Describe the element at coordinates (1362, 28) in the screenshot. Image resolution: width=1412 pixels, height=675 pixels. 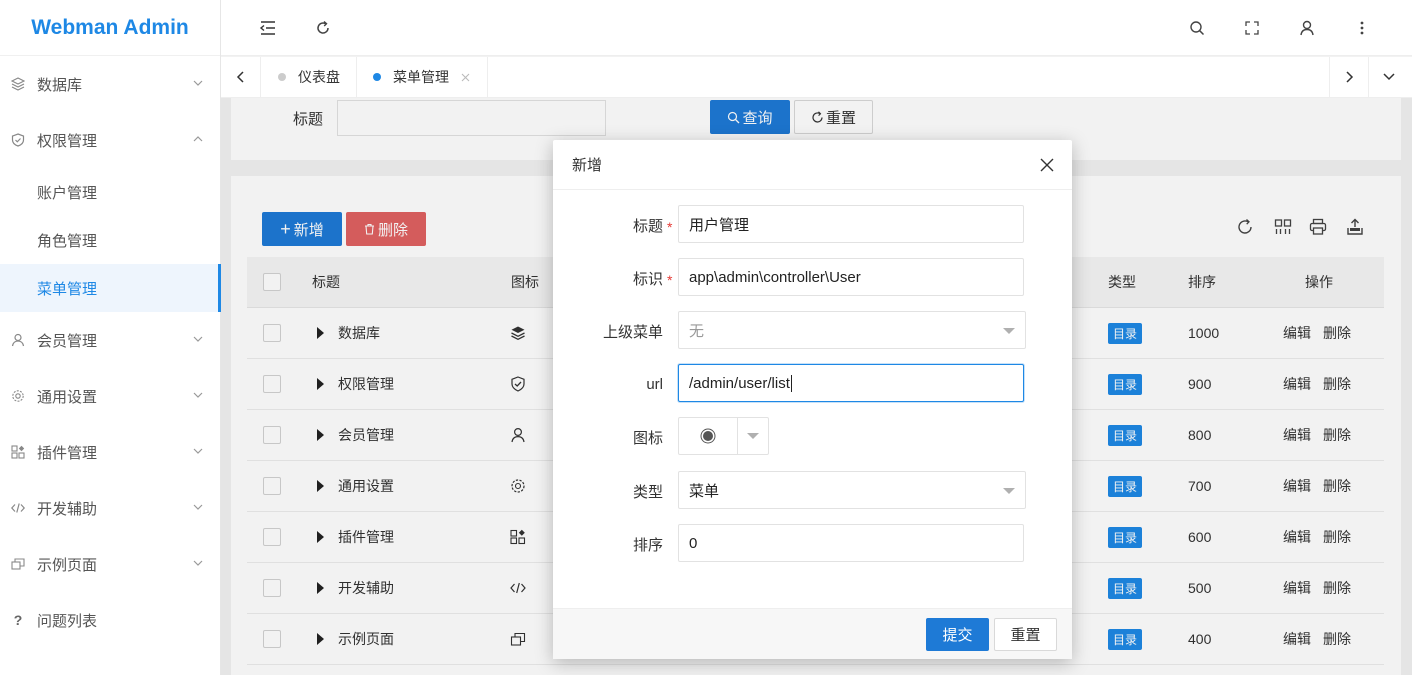
I see `more-vertical-icon` at that location.